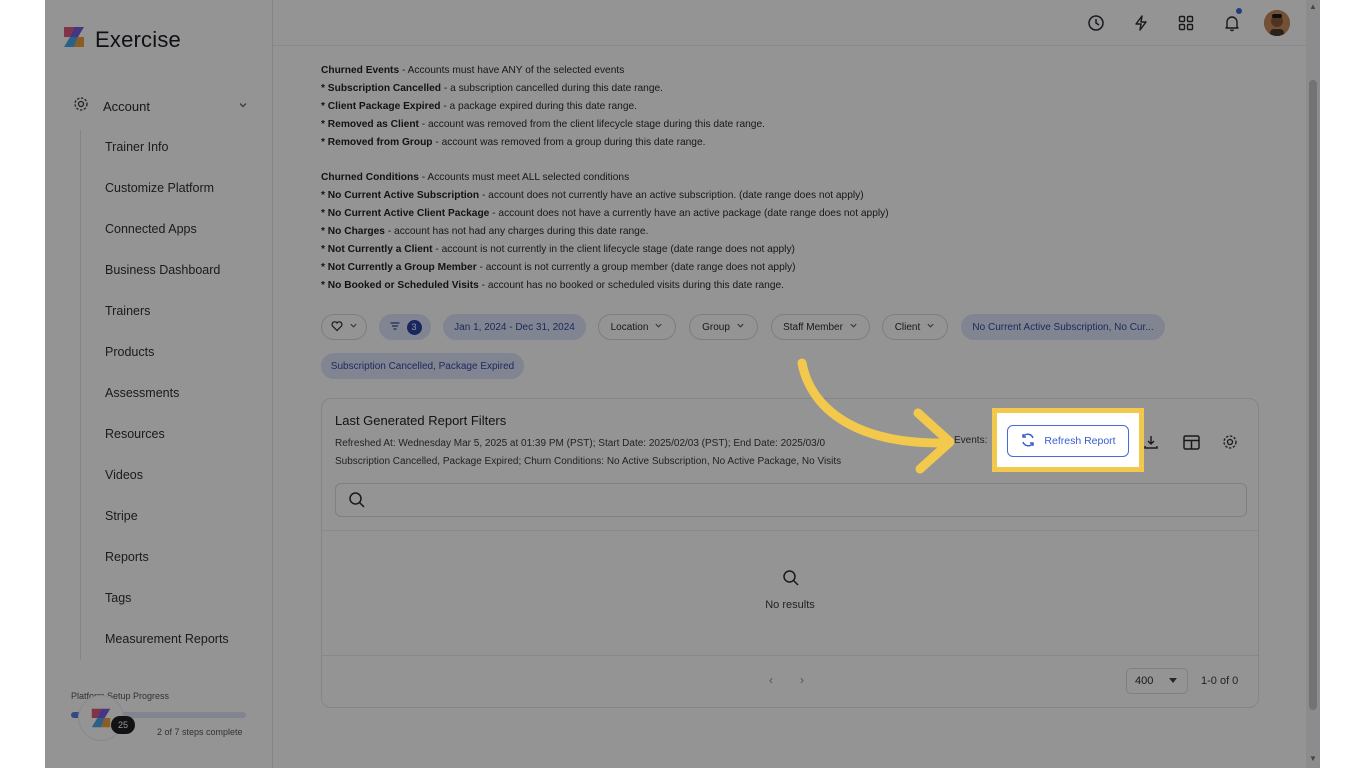  I want to click on heart-icon, so click(336, 327).